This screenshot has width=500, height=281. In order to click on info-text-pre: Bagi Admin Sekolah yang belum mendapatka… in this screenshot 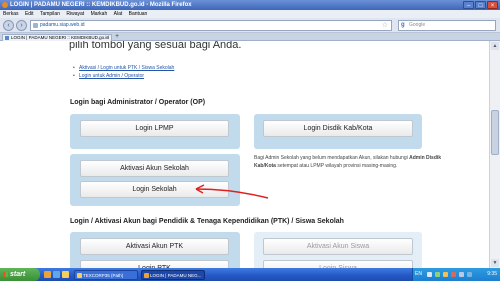, I will do `click(332, 158)`.